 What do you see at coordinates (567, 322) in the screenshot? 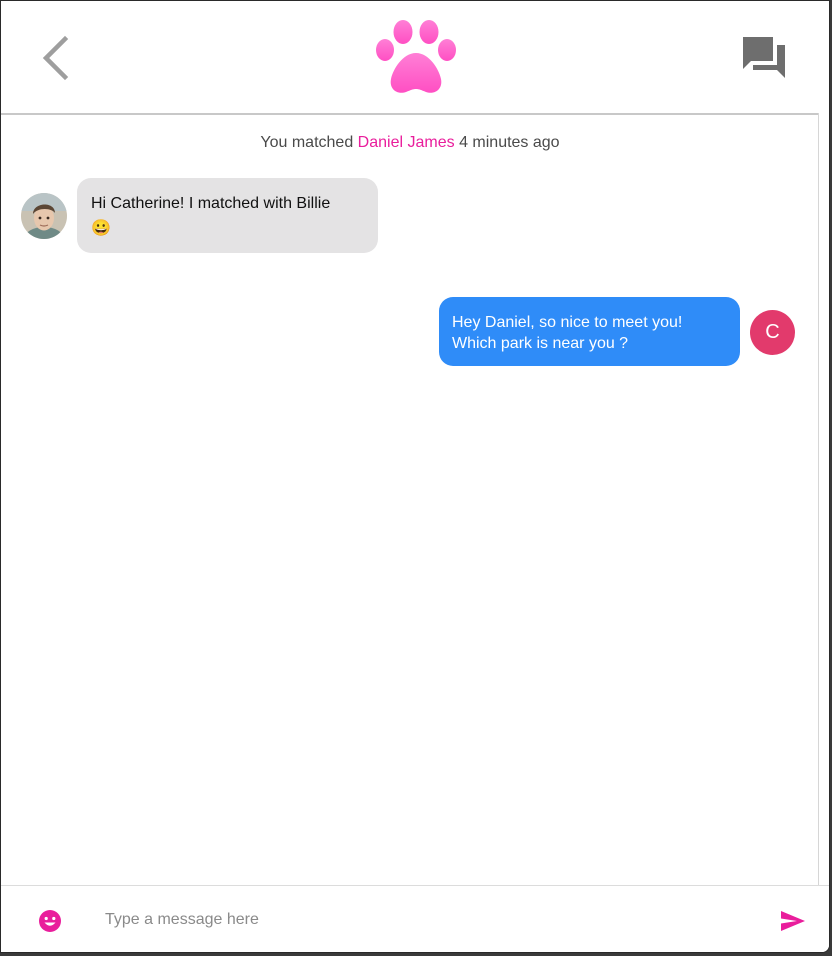
I see `outgoing-message-line-1: Hey Daniel, so nice to meet you!` at bounding box center [567, 322].